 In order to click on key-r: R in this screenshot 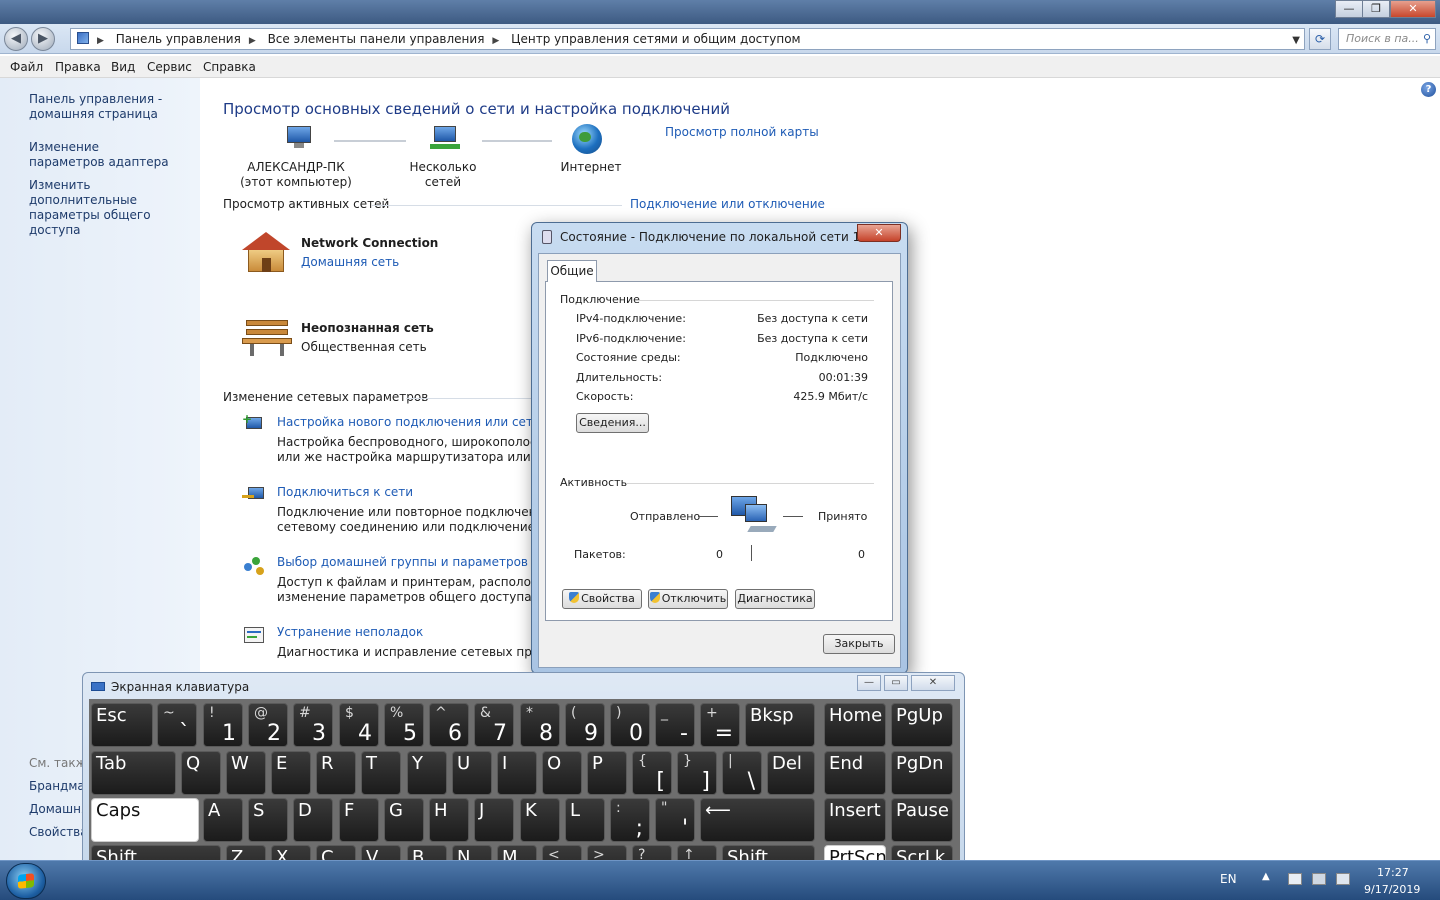, I will do `click(336, 773)`.